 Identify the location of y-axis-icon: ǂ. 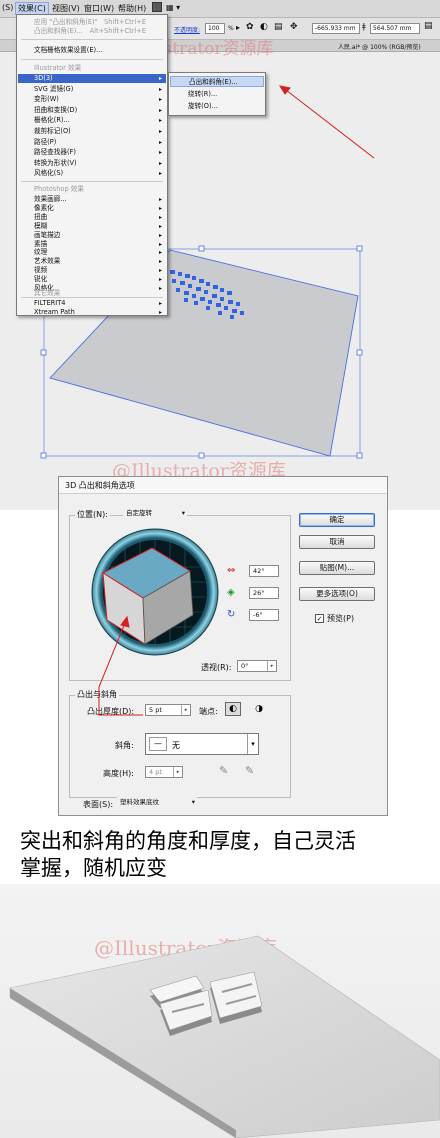
(364, 26).